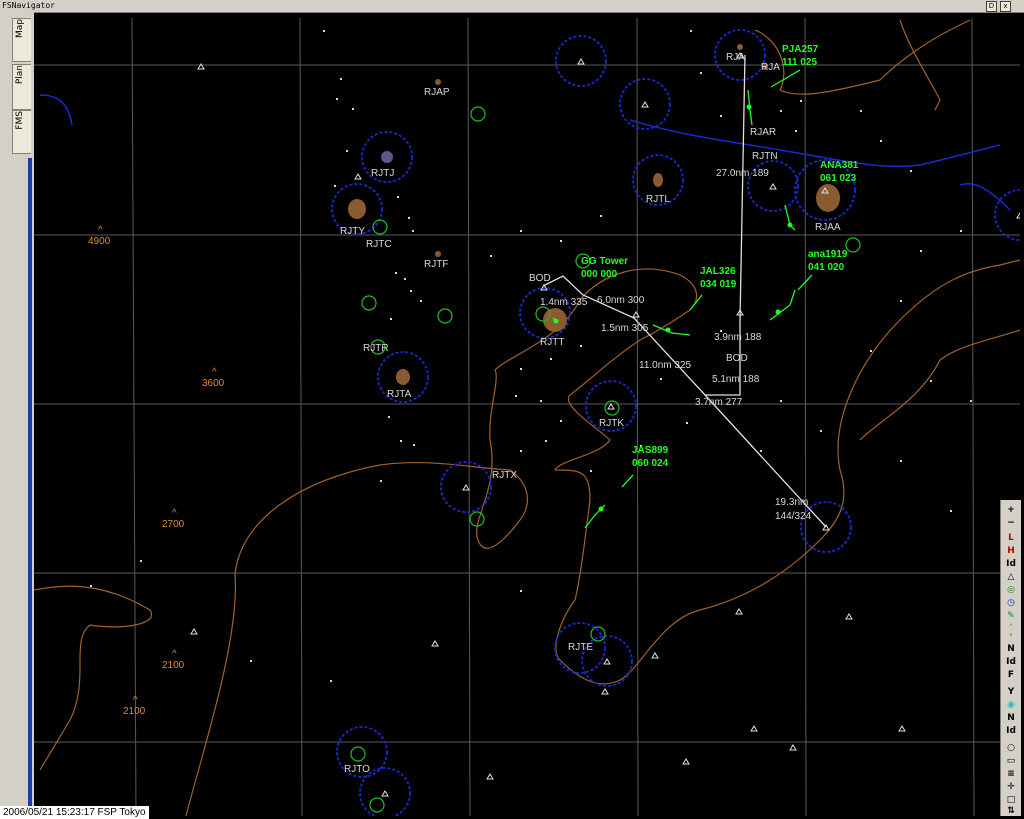 The image size is (1024, 819). I want to click on water-boundary, so click(525, 152).